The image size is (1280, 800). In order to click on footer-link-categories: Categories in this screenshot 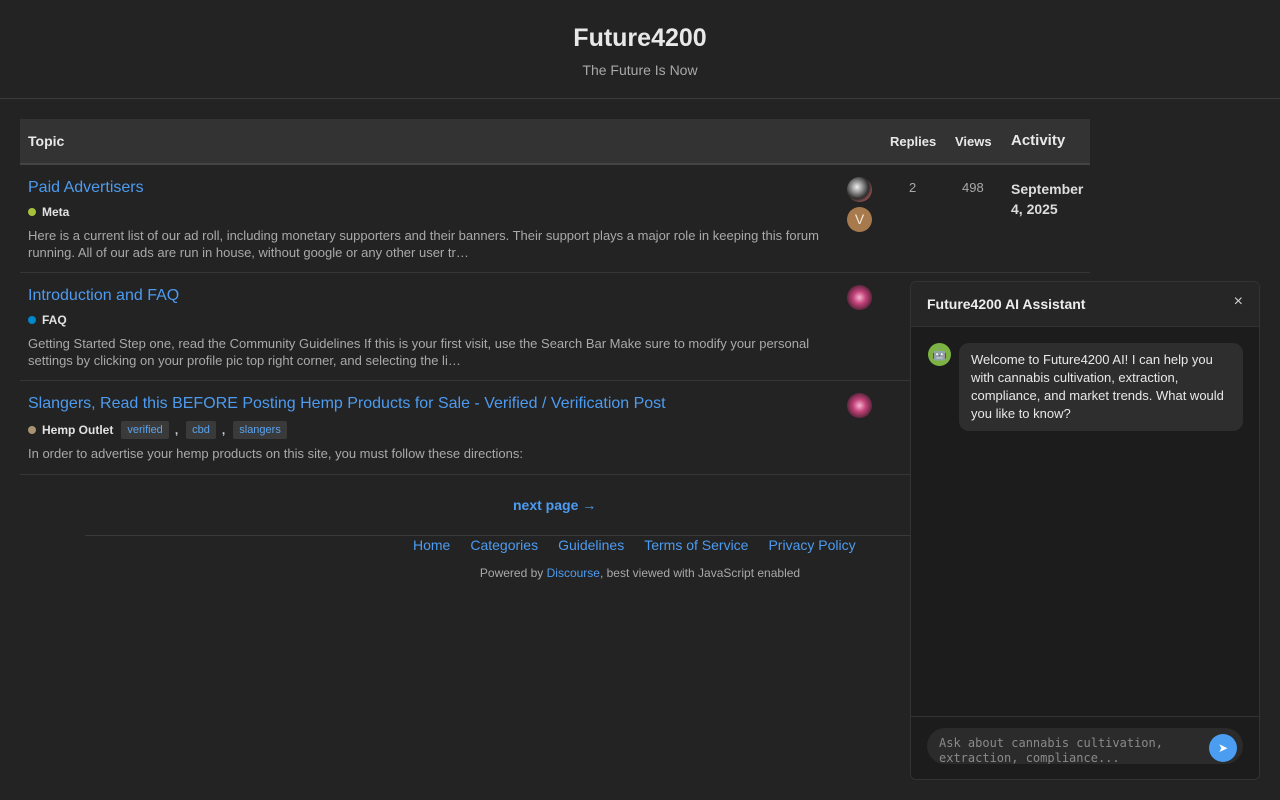, I will do `click(504, 545)`.